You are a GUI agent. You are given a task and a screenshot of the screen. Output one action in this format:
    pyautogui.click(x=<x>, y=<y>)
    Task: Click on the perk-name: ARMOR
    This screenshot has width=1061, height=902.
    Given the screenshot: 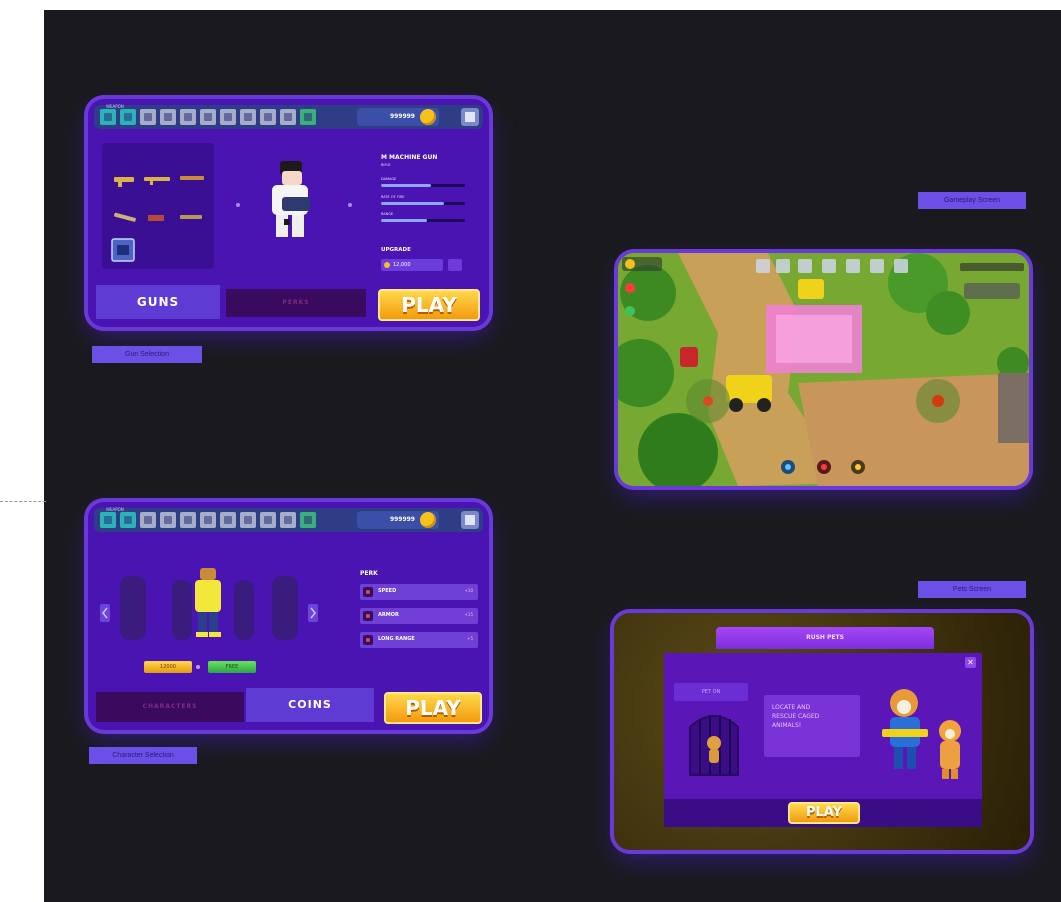 What is the action you would take?
    pyautogui.click(x=388, y=615)
    